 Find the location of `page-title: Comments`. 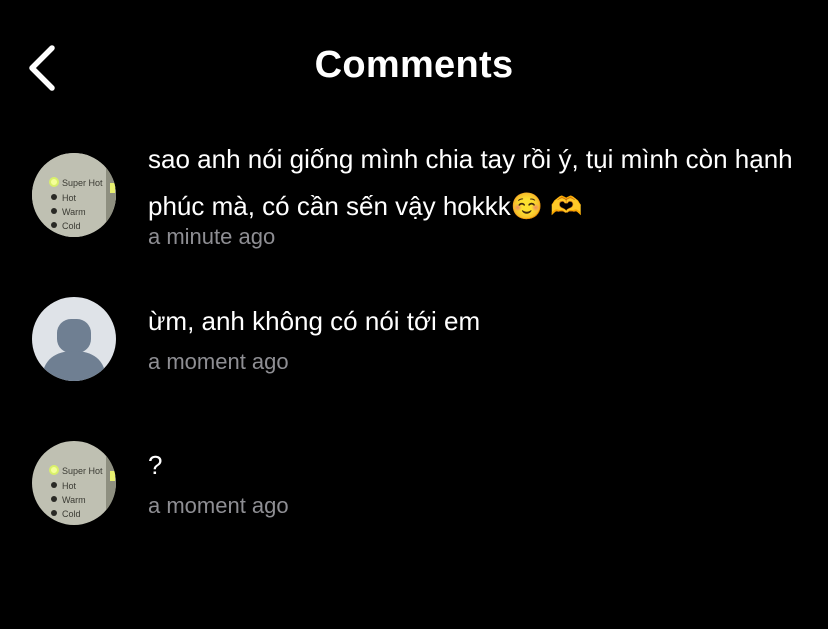

page-title: Comments is located at coordinates (414, 65).